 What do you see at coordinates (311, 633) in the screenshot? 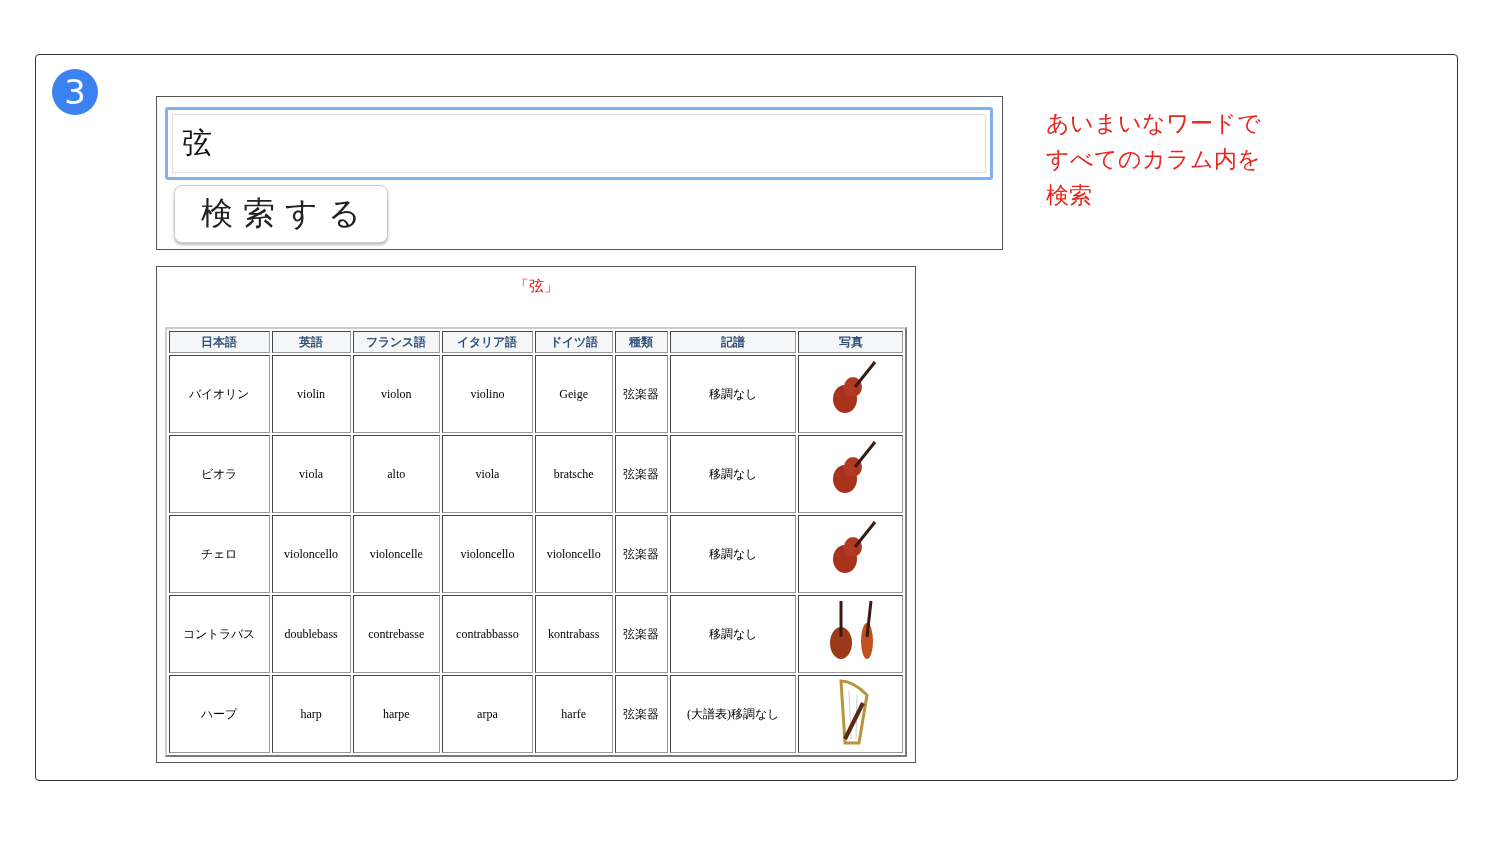
I see `table-cell-text: doublebass` at bounding box center [311, 633].